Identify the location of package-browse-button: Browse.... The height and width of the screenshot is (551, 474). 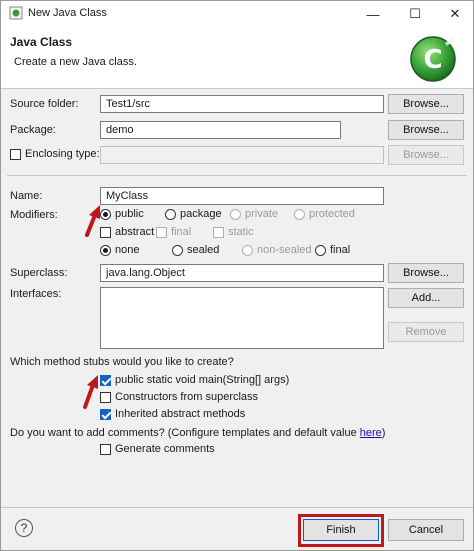
(426, 130).